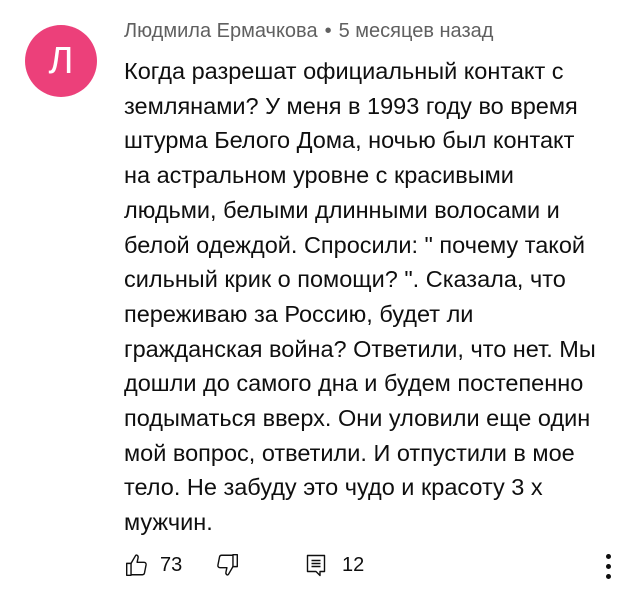 This screenshot has width=640, height=611. I want to click on more-vertical-icon, so click(608, 566).